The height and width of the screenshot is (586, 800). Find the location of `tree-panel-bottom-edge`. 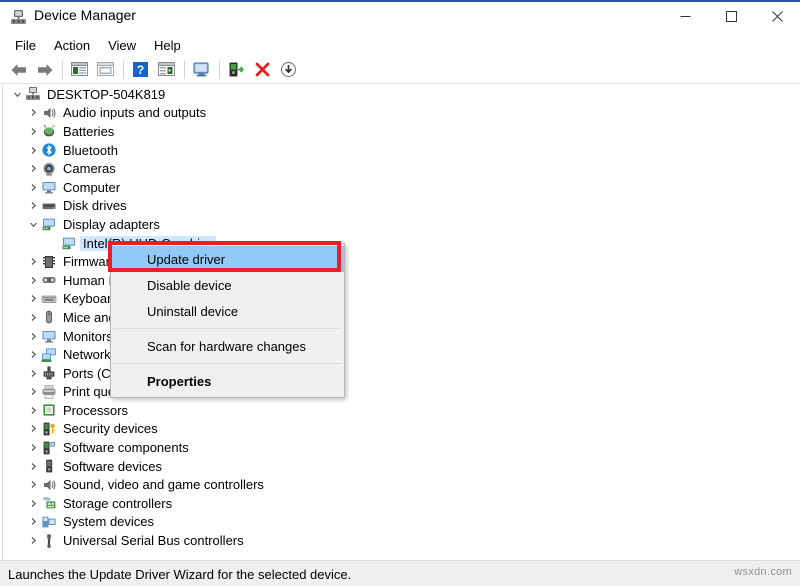

tree-panel-bottom-edge is located at coordinates (2, 552).